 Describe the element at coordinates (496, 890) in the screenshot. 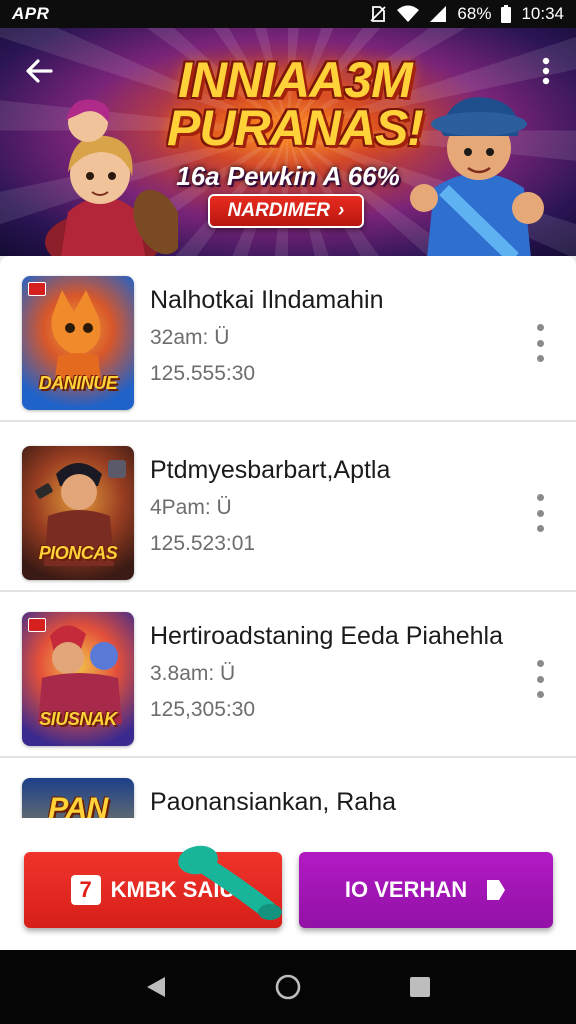

I see `tag-icon` at that location.